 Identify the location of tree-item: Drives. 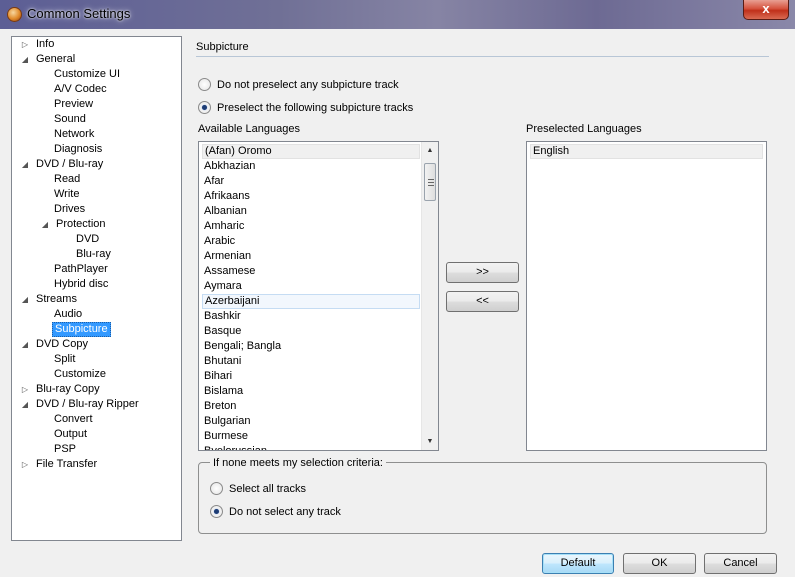
(96, 209).